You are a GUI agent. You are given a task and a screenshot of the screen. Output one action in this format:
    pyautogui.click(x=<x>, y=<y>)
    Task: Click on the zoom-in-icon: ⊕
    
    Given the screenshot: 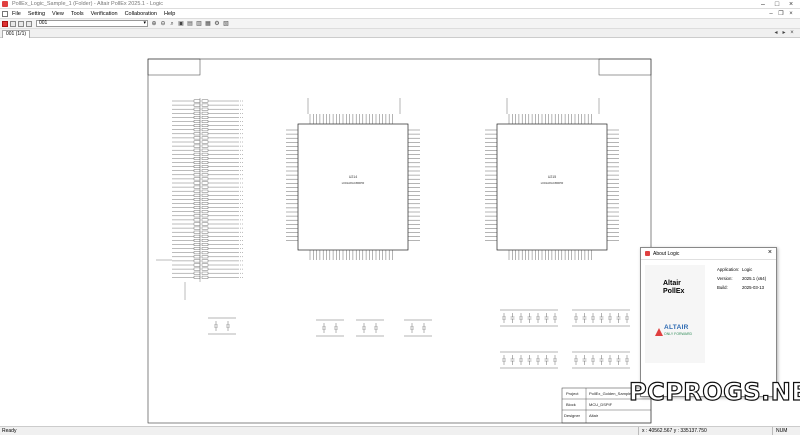 What is the action you would take?
    pyautogui.click(x=154, y=24)
    